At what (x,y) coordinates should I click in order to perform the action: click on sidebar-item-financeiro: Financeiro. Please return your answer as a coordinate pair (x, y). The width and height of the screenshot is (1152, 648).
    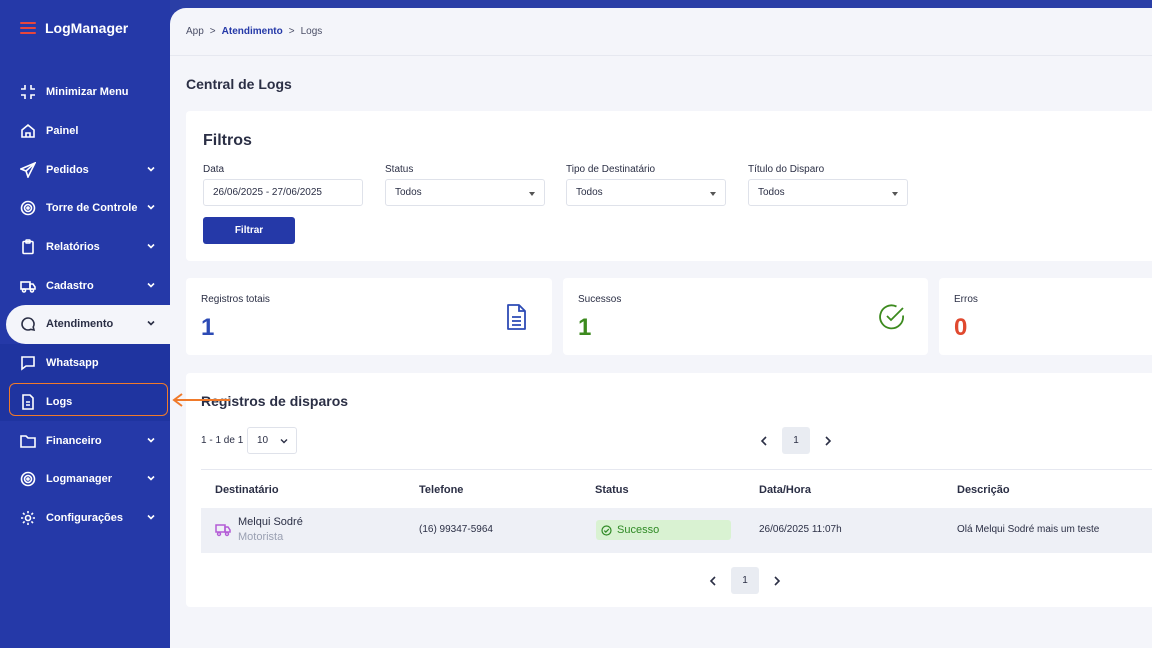
    Looking at the image, I should click on (85, 440).